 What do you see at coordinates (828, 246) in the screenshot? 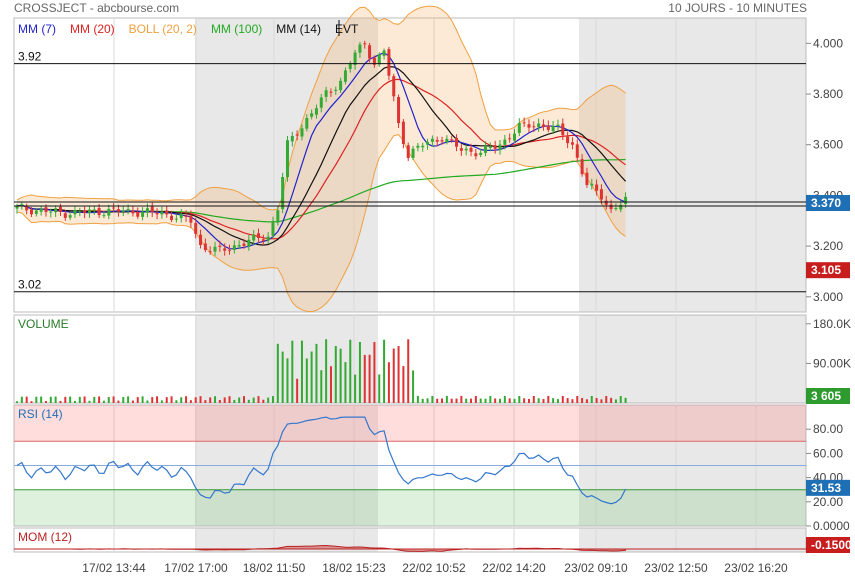
I see `price-tick-label: 3.200` at bounding box center [828, 246].